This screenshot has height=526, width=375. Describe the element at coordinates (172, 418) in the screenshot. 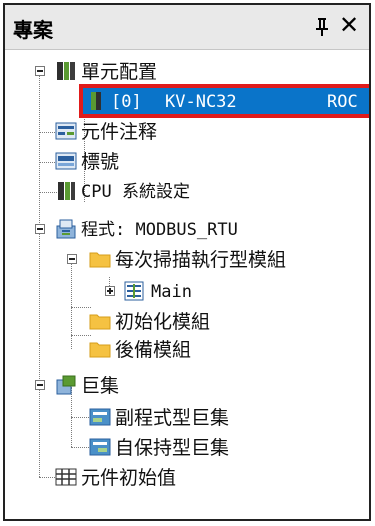

I see `tree-label: 副程式型巨集` at that location.